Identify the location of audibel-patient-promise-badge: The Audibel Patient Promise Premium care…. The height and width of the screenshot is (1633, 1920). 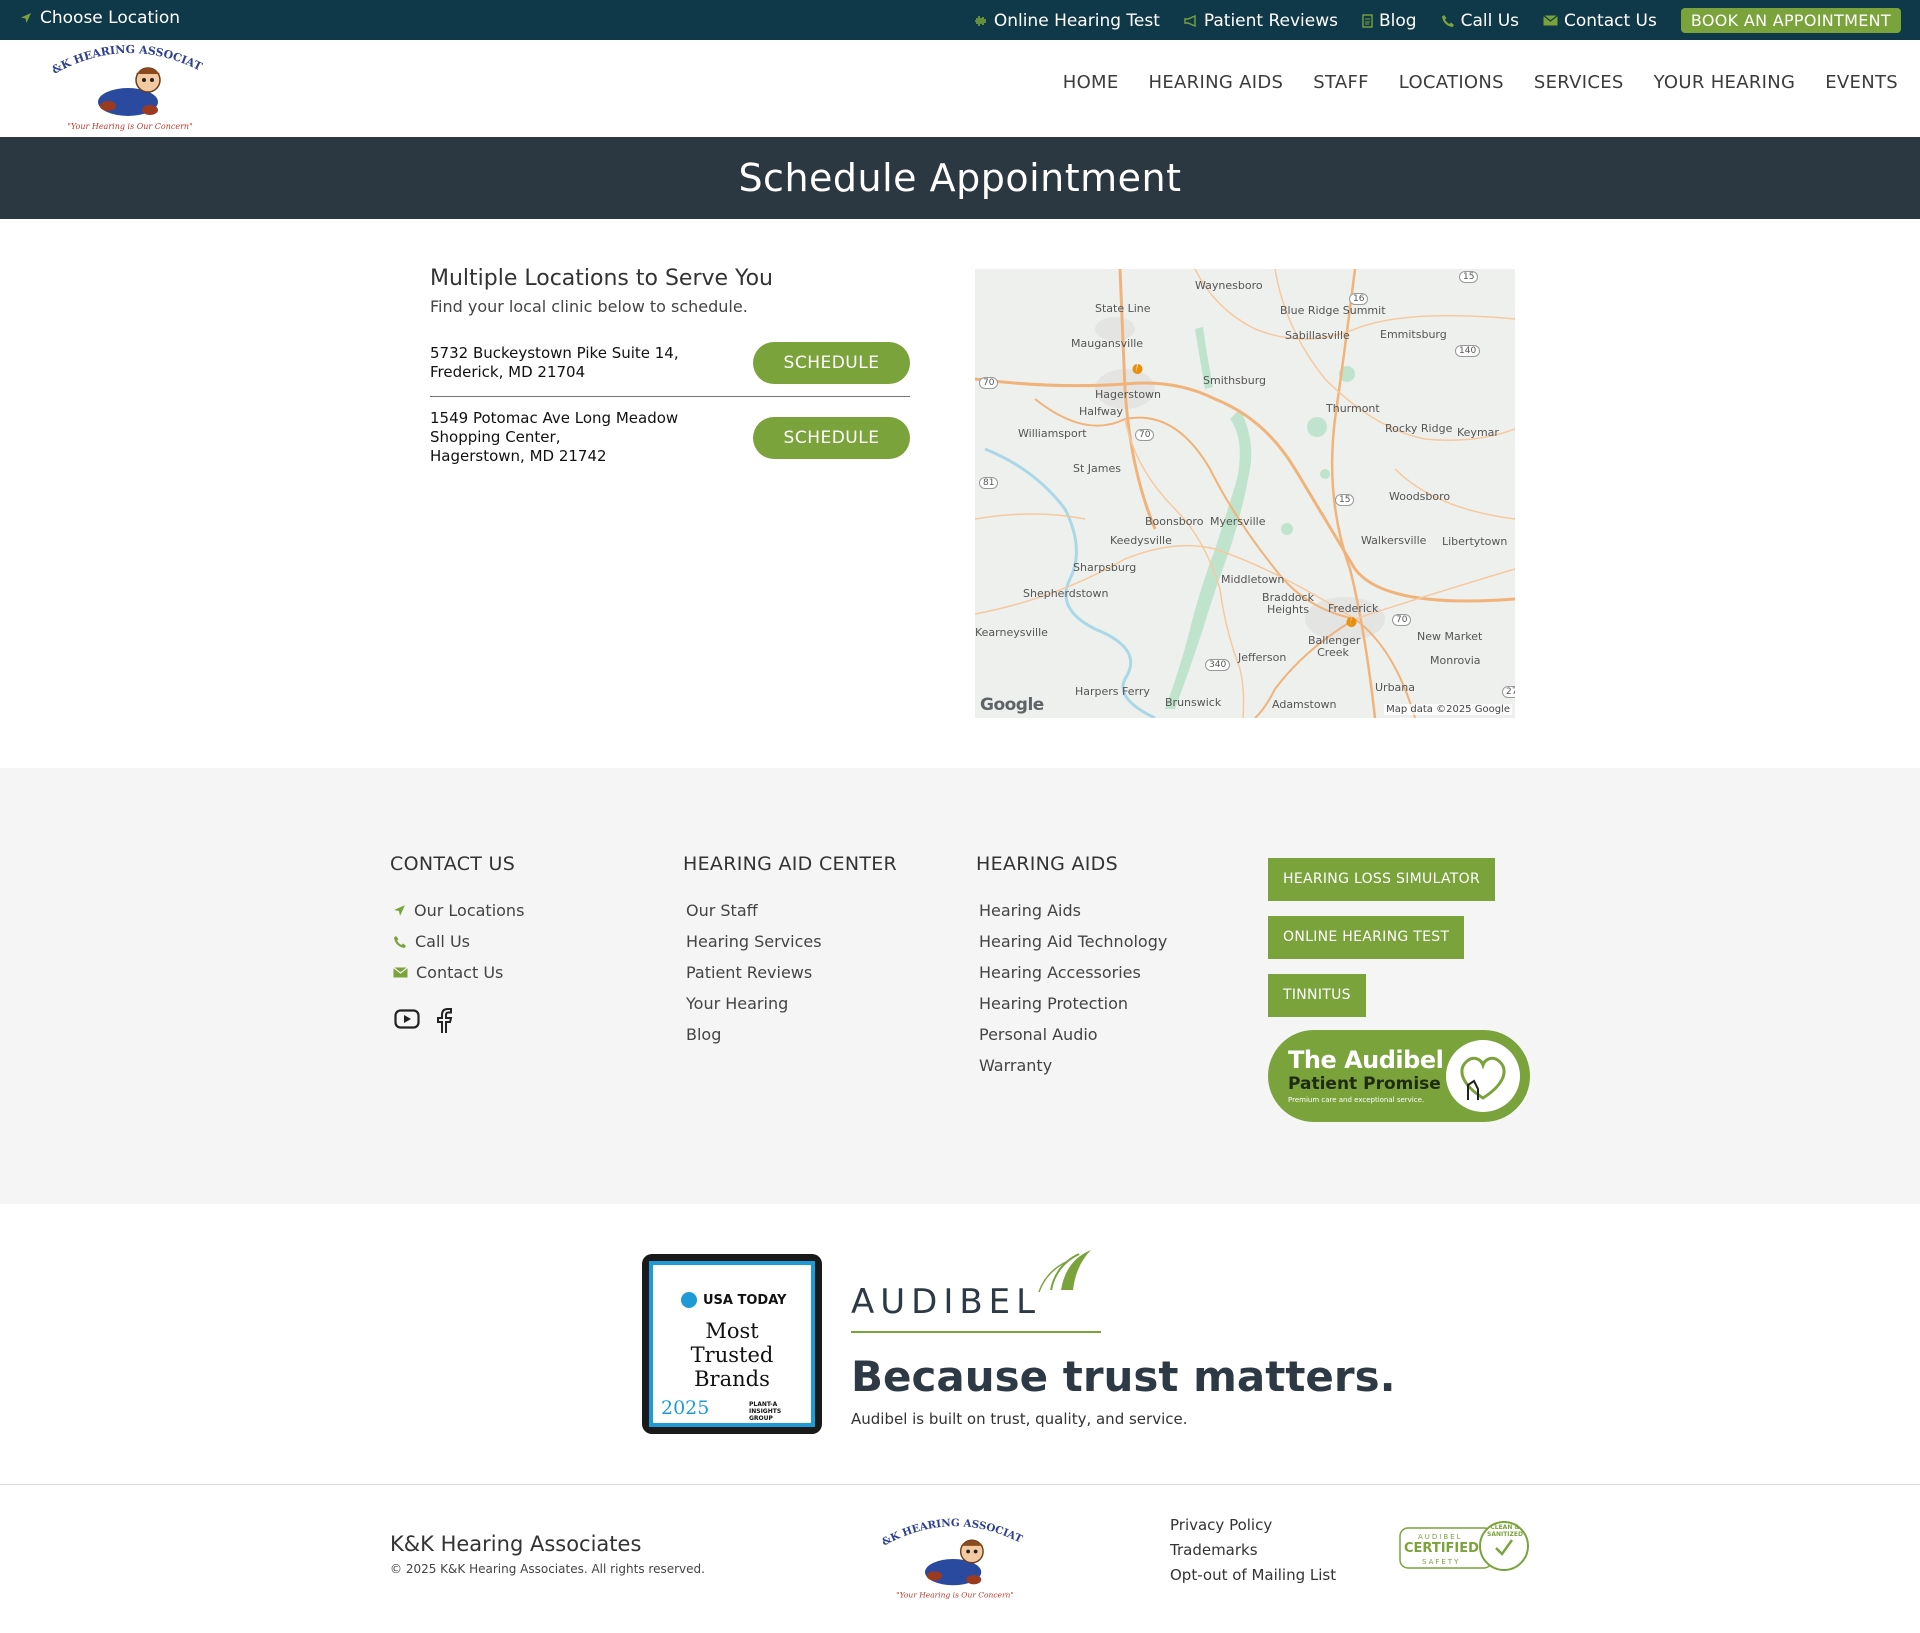
(1399, 1076).